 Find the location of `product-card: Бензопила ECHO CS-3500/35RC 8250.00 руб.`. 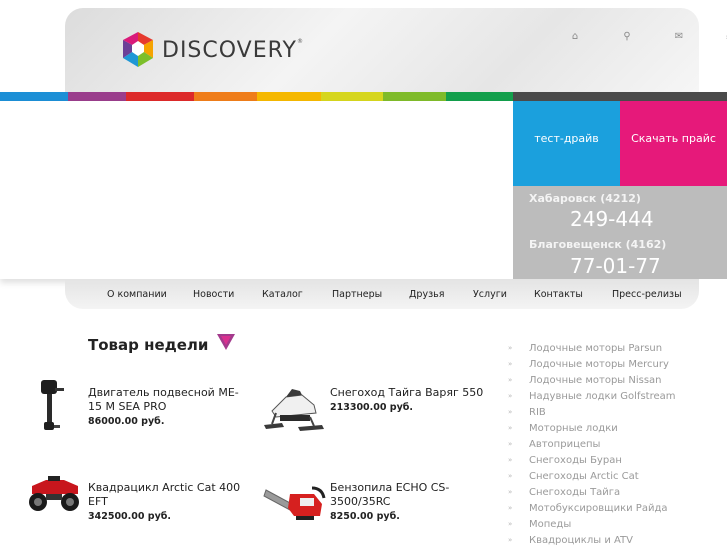

product-card: Бензопила ECHO CS-3500/35RC 8250.00 руб. is located at coordinates (415, 501).